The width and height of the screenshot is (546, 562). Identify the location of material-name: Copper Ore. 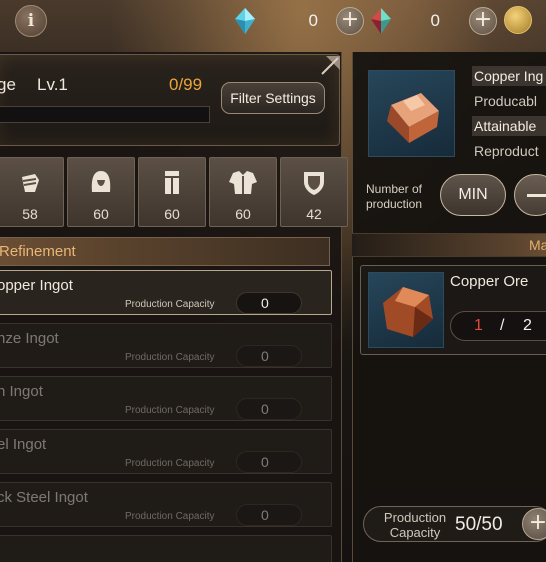
(489, 281).